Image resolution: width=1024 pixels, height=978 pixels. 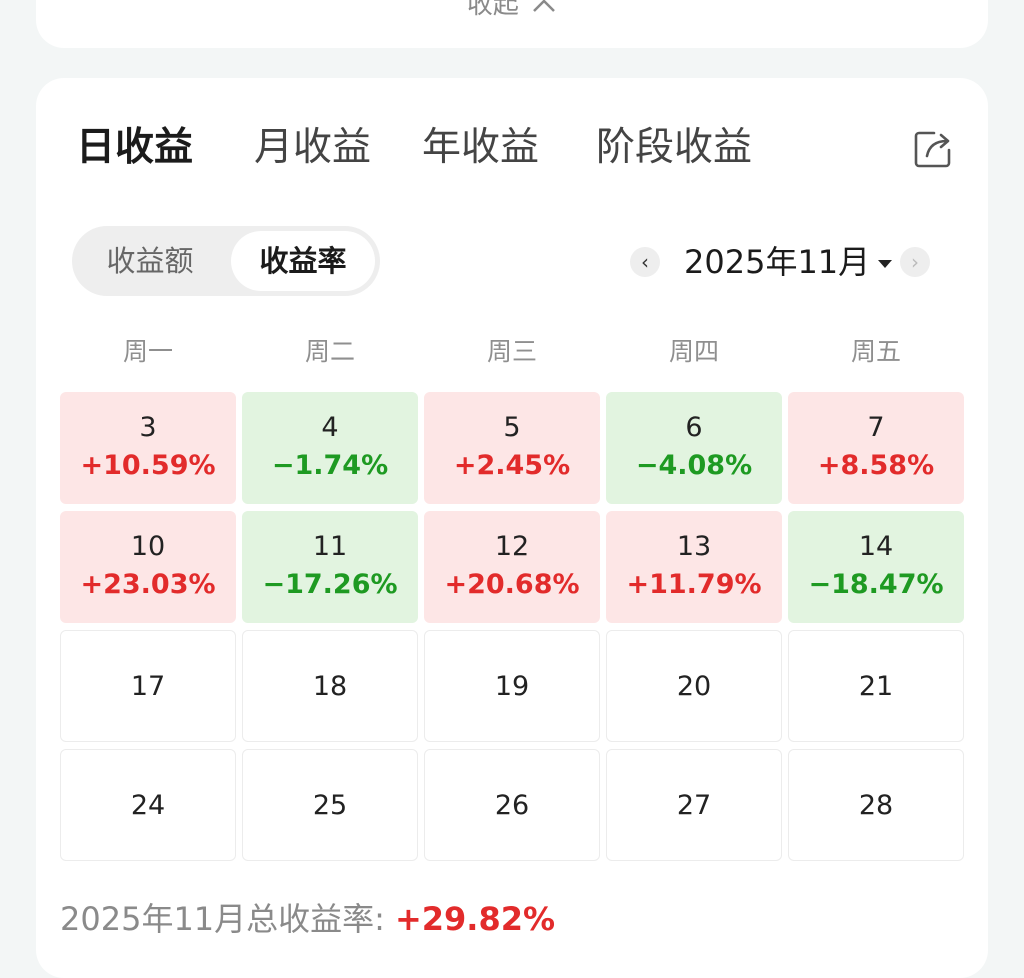 What do you see at coordinates (330, 567) in the screenshot?
I see `calendar-day-cell: 11 −17.26%` at bounding box center [330, 567].